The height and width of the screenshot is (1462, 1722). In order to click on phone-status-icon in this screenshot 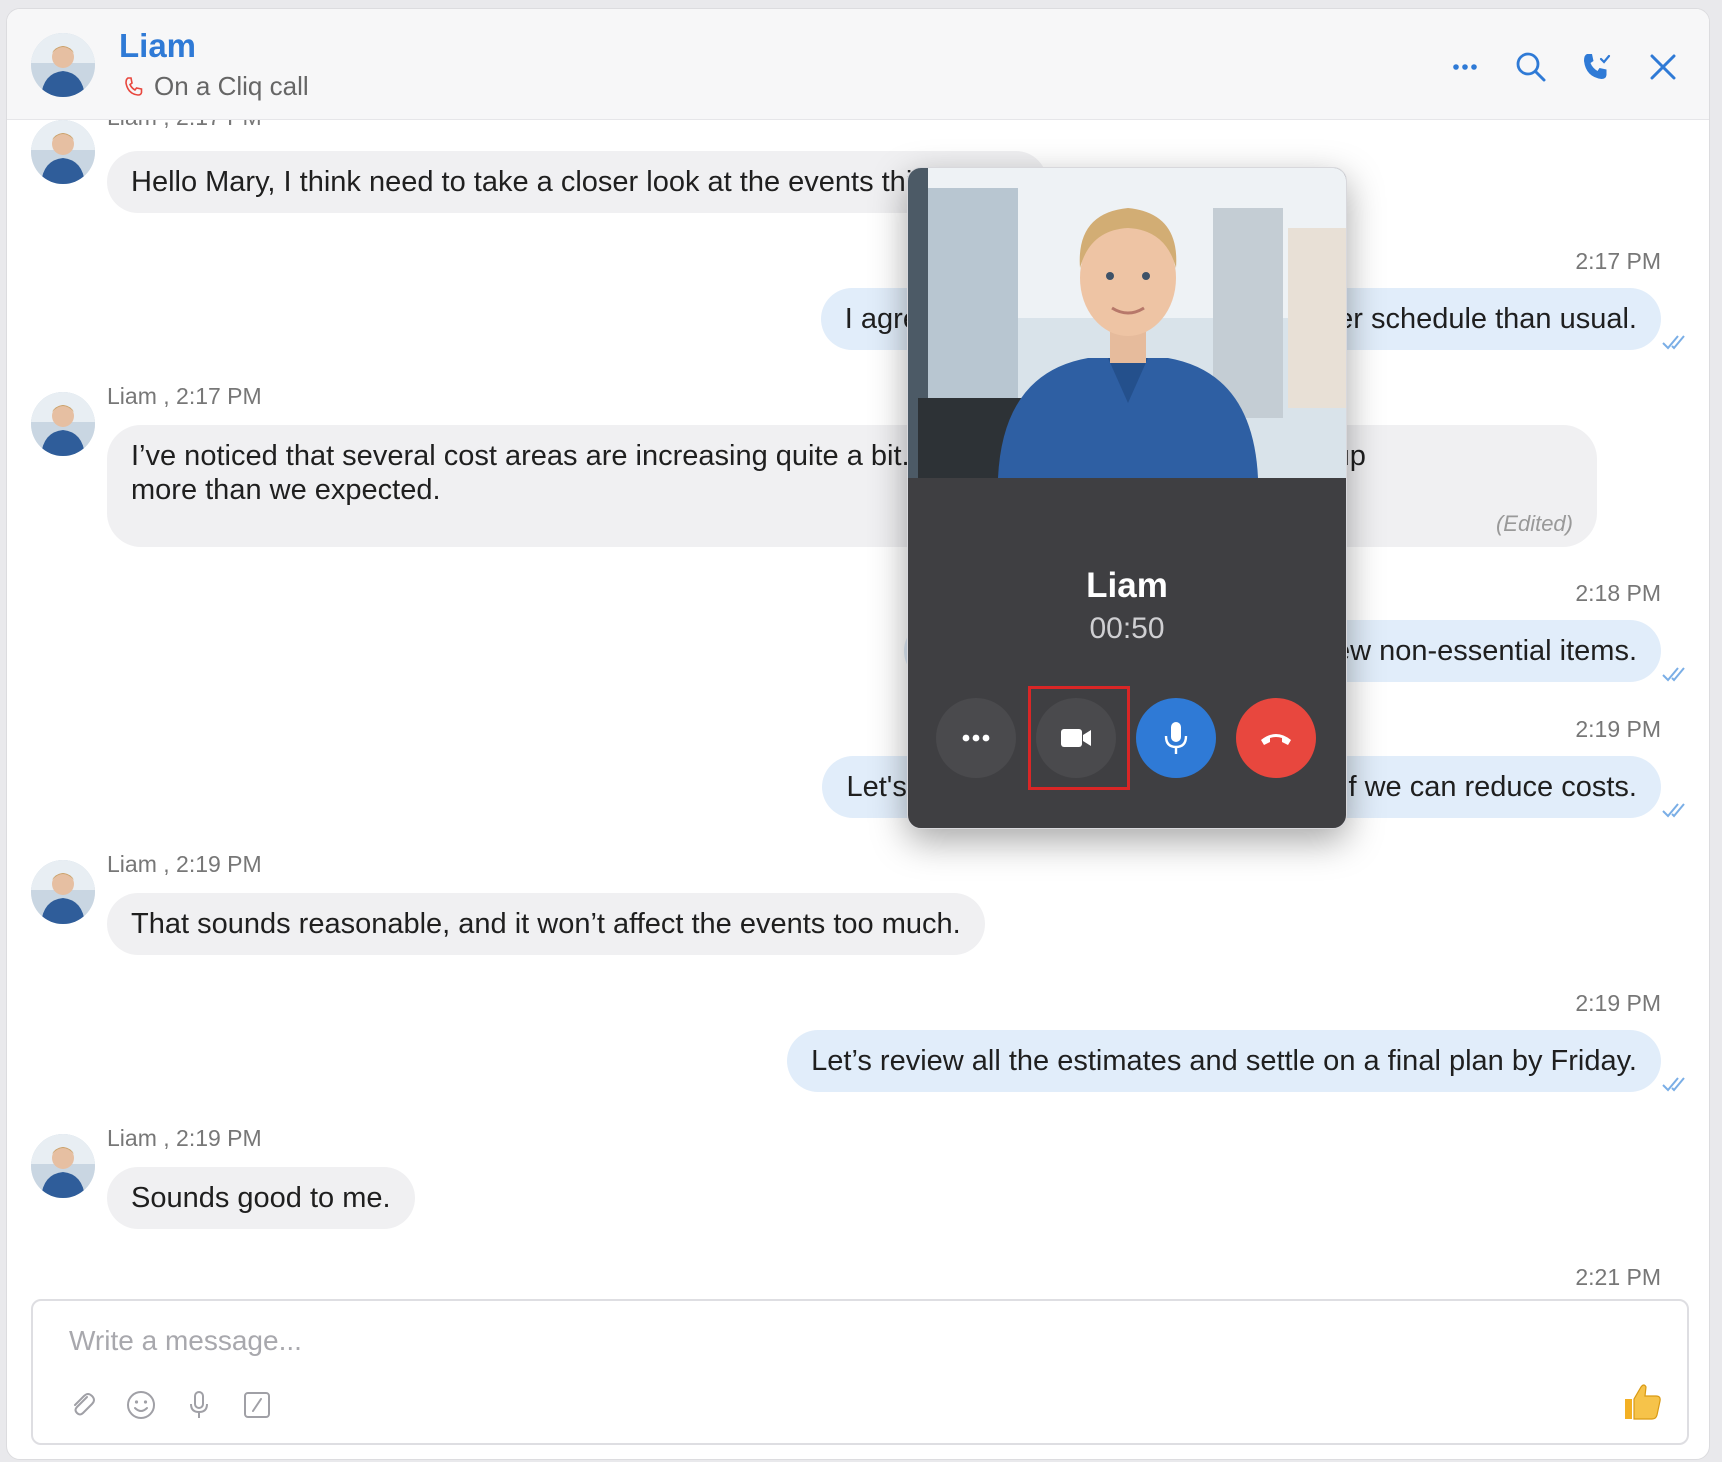, I will do `click(134, 86)`.